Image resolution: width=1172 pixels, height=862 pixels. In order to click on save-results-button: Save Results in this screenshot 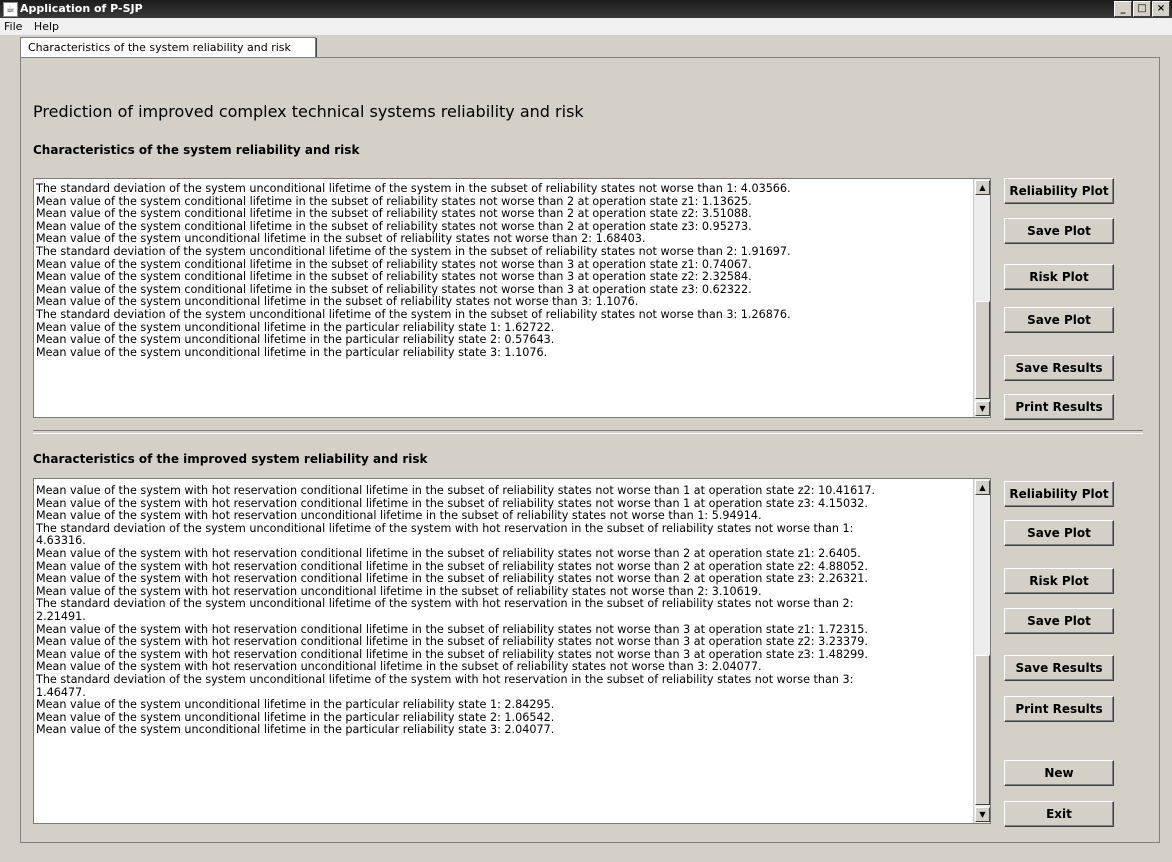, I will do `click(1059, 368)`.